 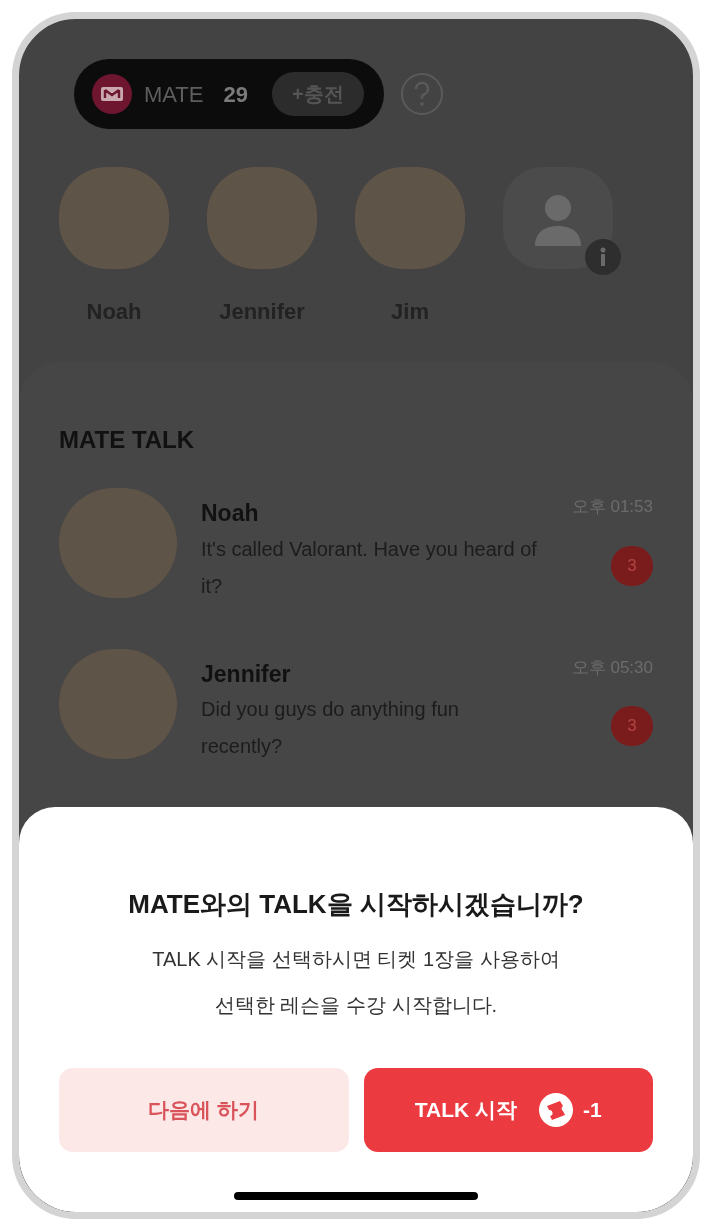 I want to click on later-button: 다음에 하기, so click(x=204, y=1110).